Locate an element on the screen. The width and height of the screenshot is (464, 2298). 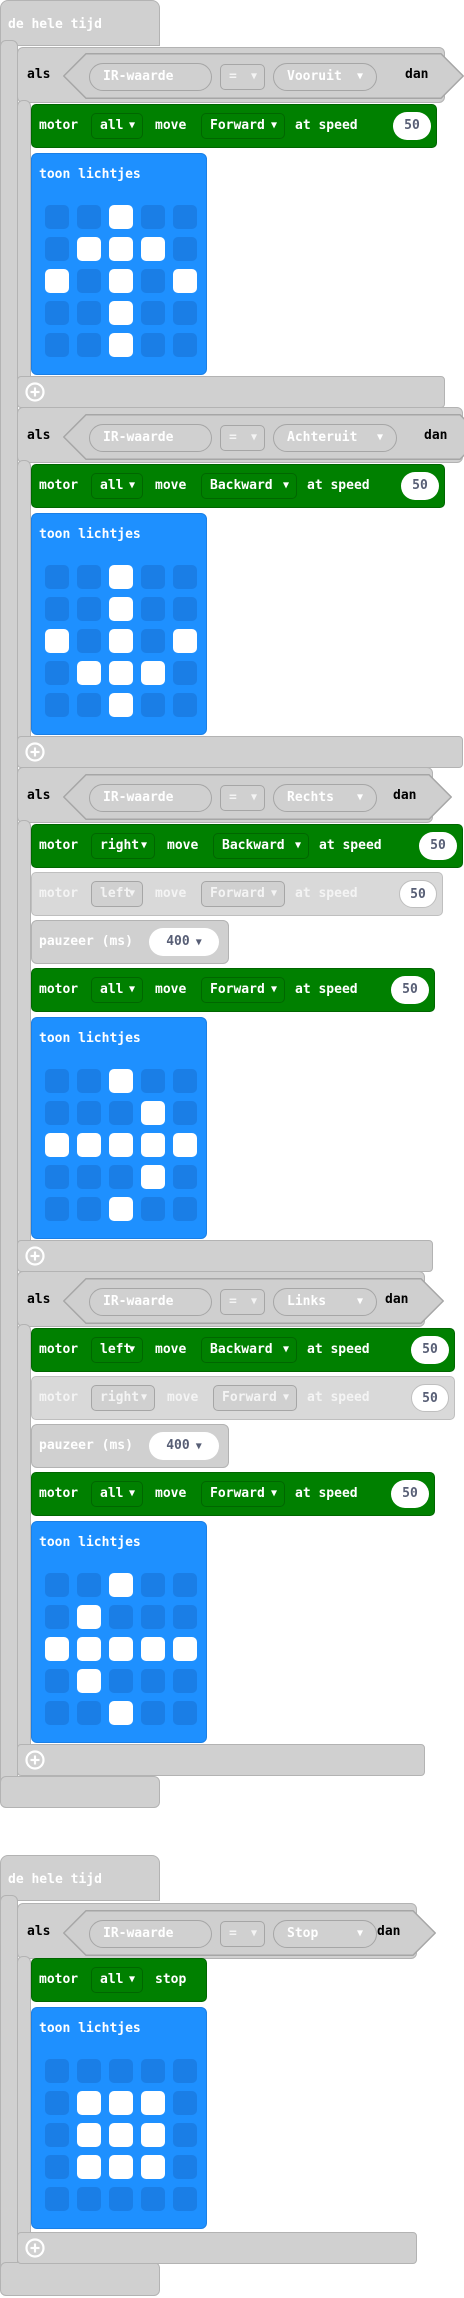
motor-select: left ▼ is located at coordinates (117, 894).